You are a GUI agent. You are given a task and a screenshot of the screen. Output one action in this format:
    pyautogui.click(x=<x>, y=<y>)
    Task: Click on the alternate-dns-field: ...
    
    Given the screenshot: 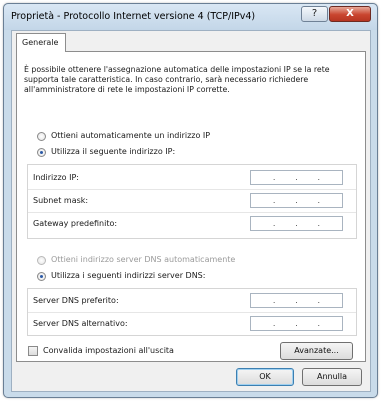 What is the action you would take?
    pyautogui.click(x=296, y=323)
    